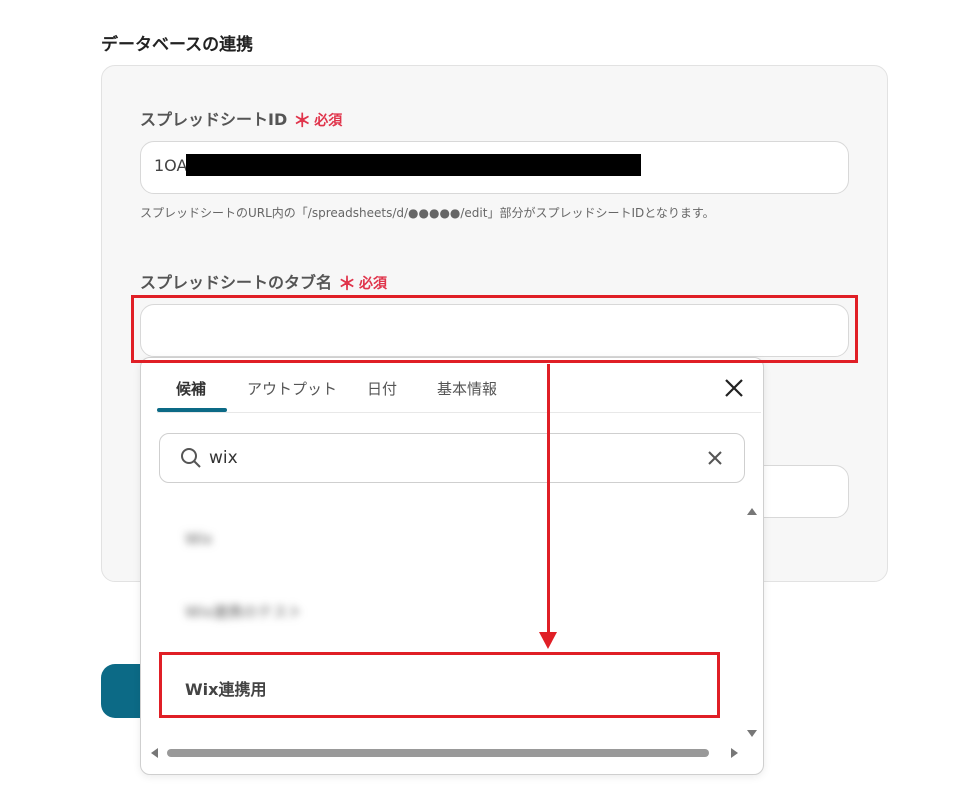 This screenshot has width=976, height=798. Describe the element at coordinates (171, 165) in the screenshot. I see `spreadsheet-id-value: 1OA` at that location.